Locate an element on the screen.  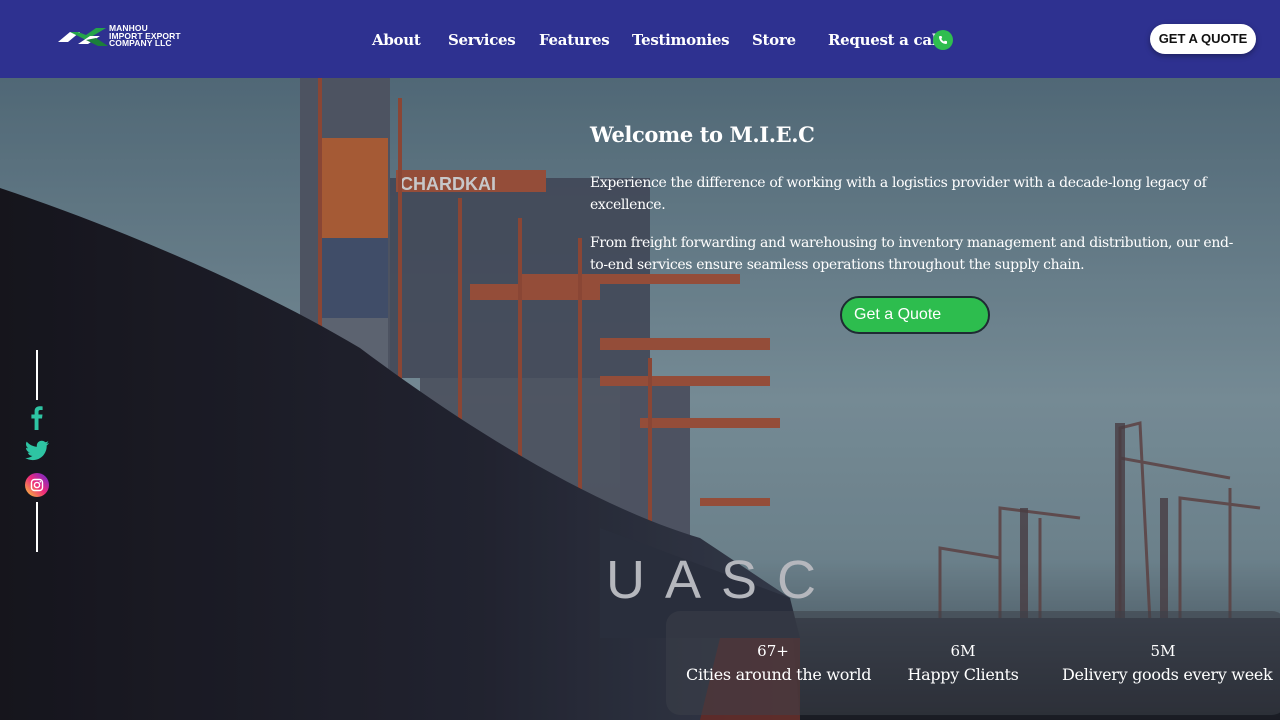
stat-label: Delivery goods every week is located at coordinates (1167, 674).